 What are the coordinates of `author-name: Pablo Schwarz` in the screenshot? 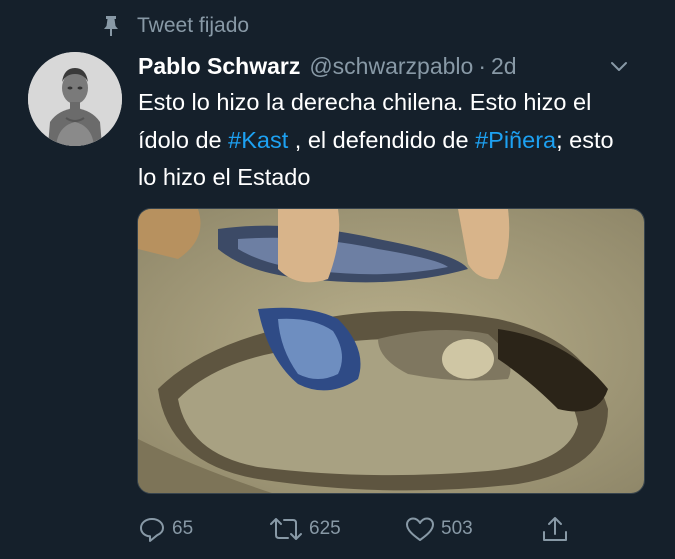 It's located at (219, 66).